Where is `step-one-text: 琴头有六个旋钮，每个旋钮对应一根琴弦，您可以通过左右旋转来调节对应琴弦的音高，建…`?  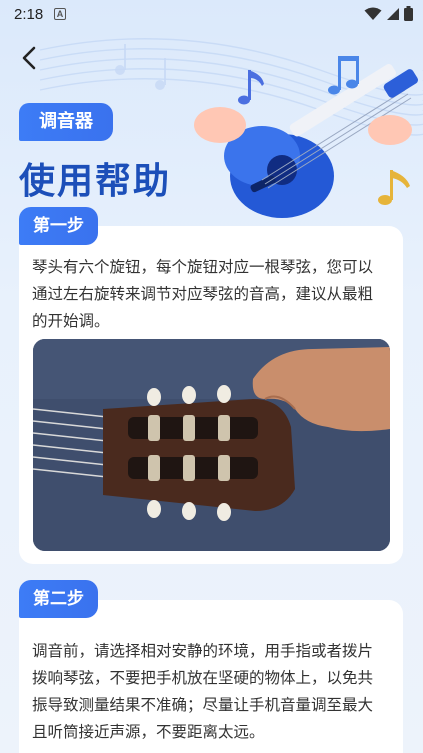 step-one-text: 琴头有六个旋钮，每个旋钮对应一根琴弦，您可以通过左右旋转来调节对应琴弦的音高，建… is located at coordinates (203, 294).